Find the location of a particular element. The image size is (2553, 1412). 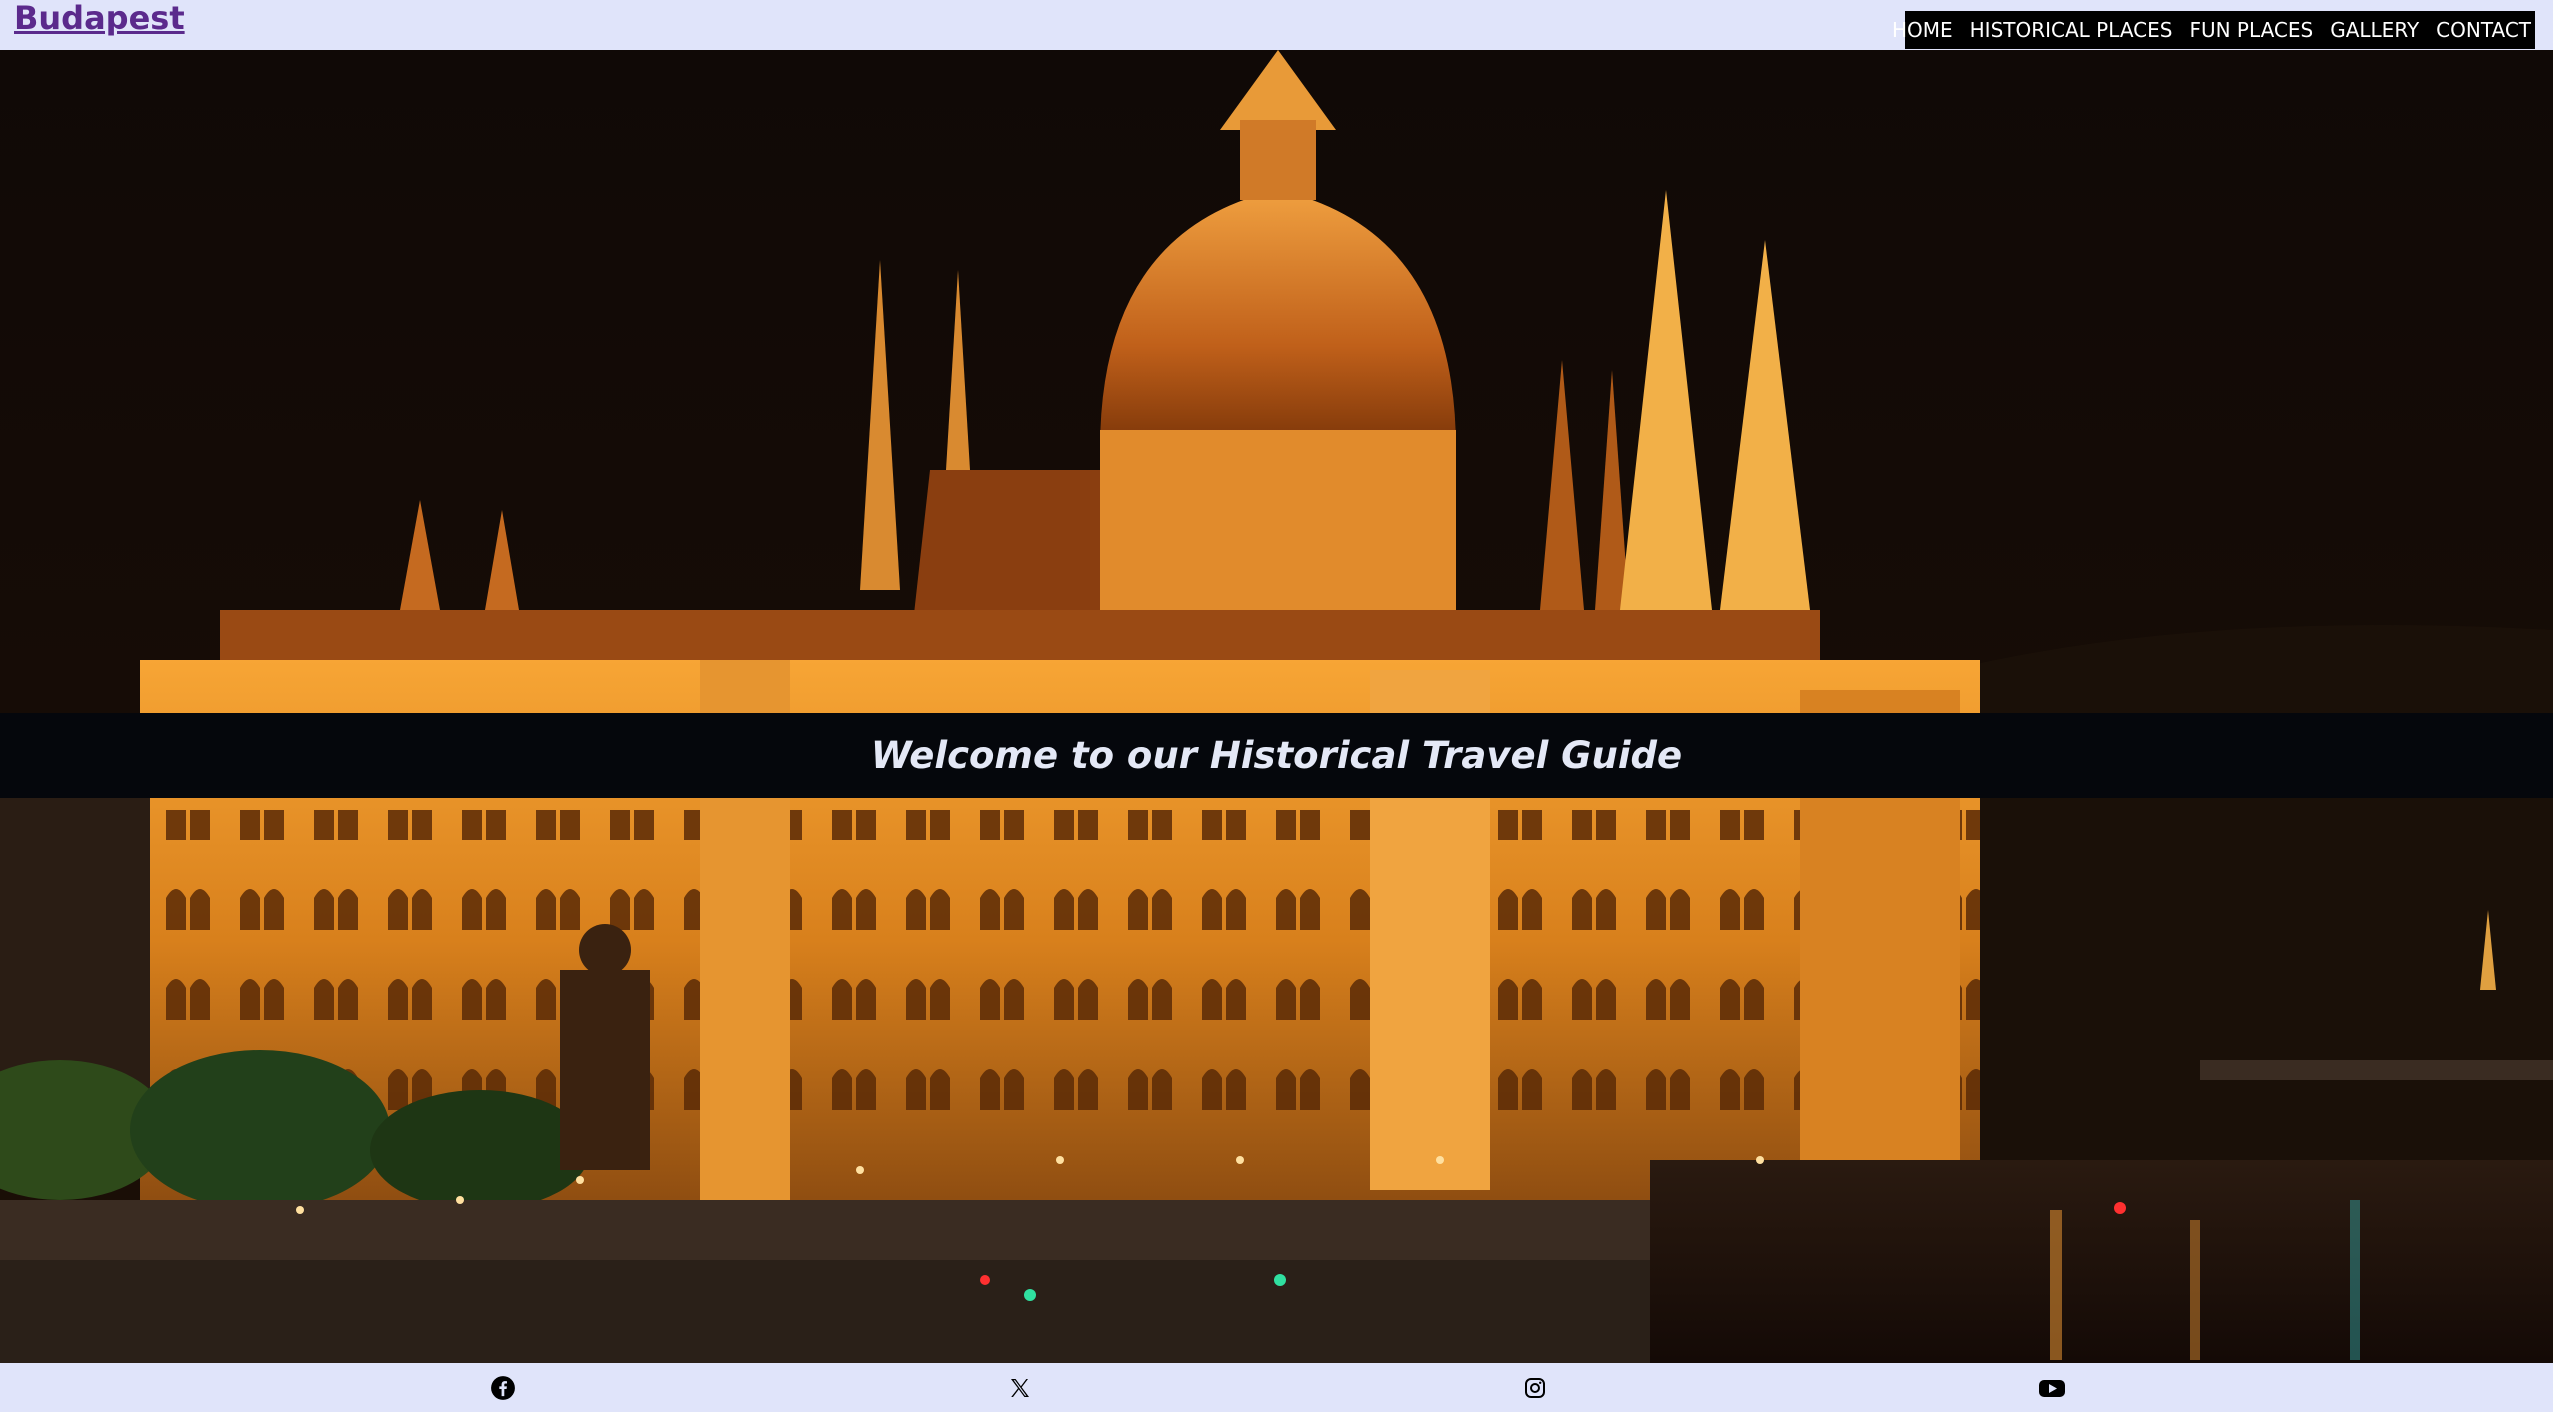

welcome-banner: Welcome to our Historical Travel Guide is located at coordinates (1276, 755).